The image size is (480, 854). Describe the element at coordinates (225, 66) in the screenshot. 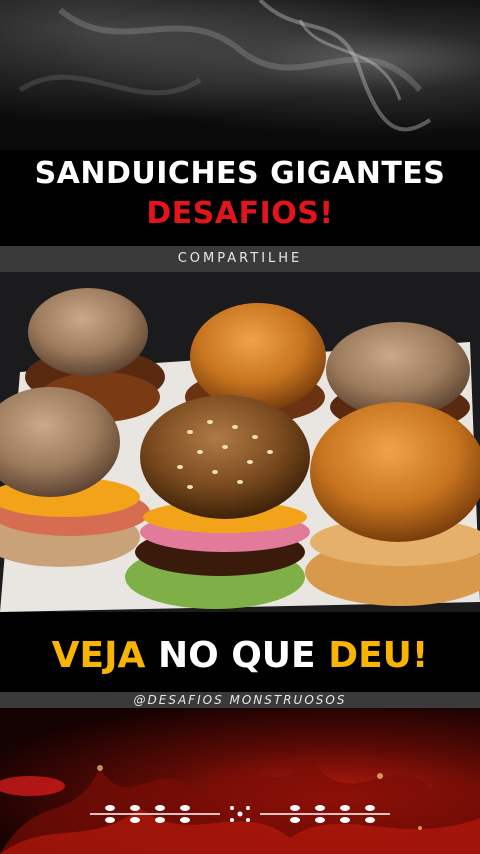

I see `smoke-swirl-graphic` at that location.